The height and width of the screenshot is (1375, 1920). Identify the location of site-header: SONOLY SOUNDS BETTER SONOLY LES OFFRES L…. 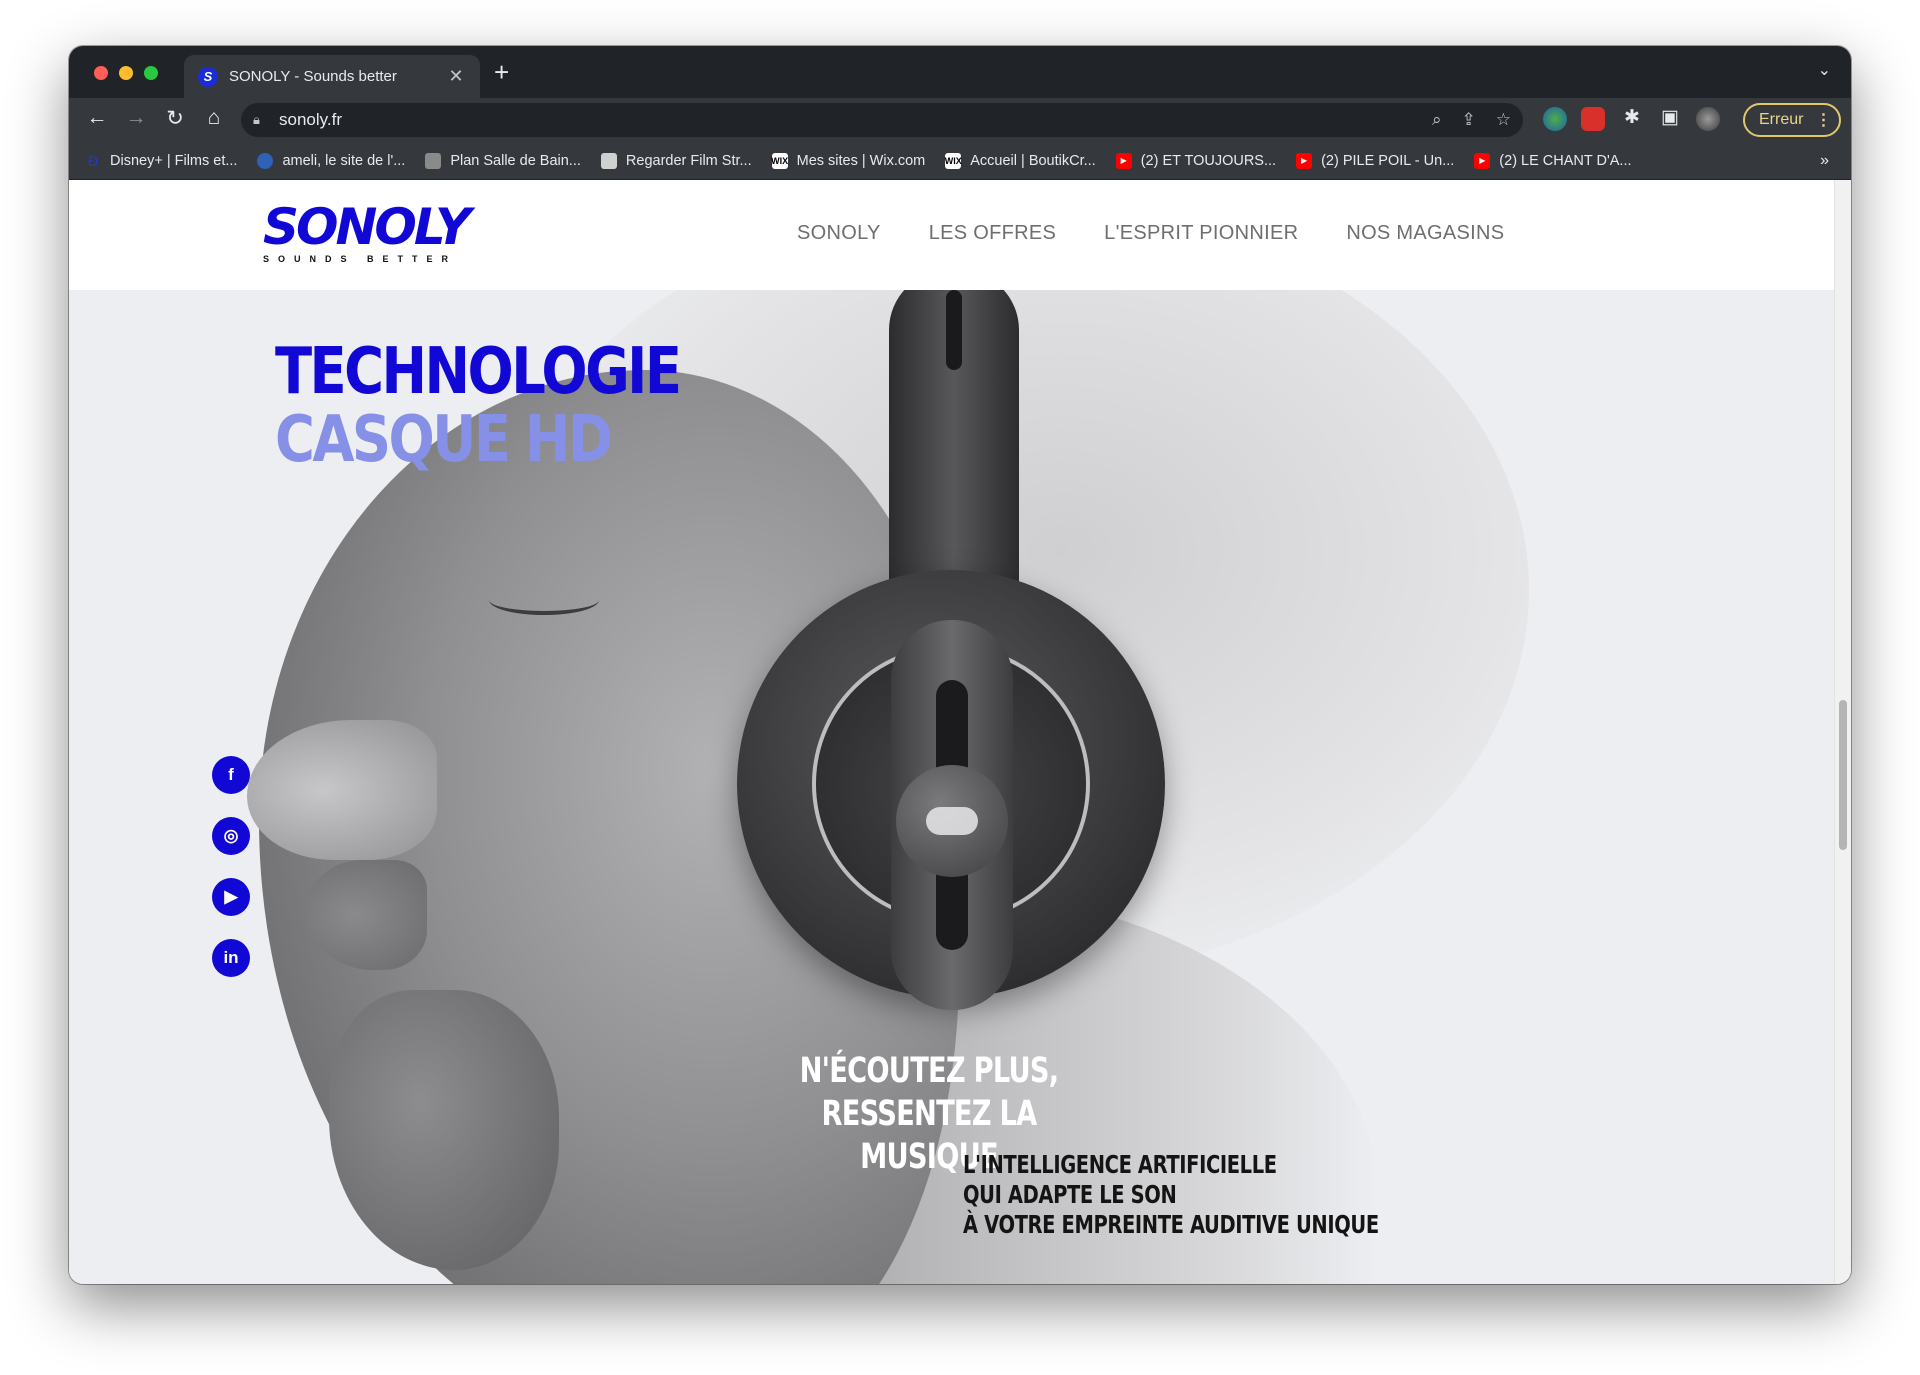
(951, 235).